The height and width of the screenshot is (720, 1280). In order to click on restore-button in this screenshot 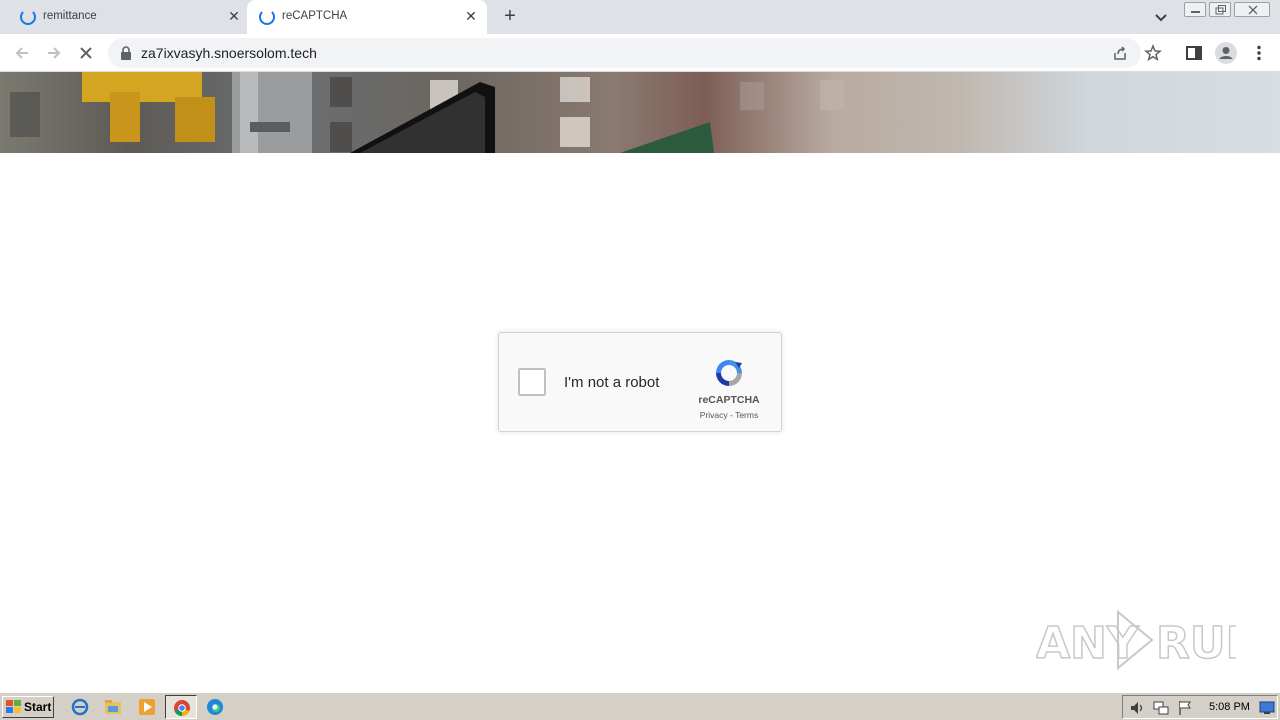, I will do `click(1220, 9)`.